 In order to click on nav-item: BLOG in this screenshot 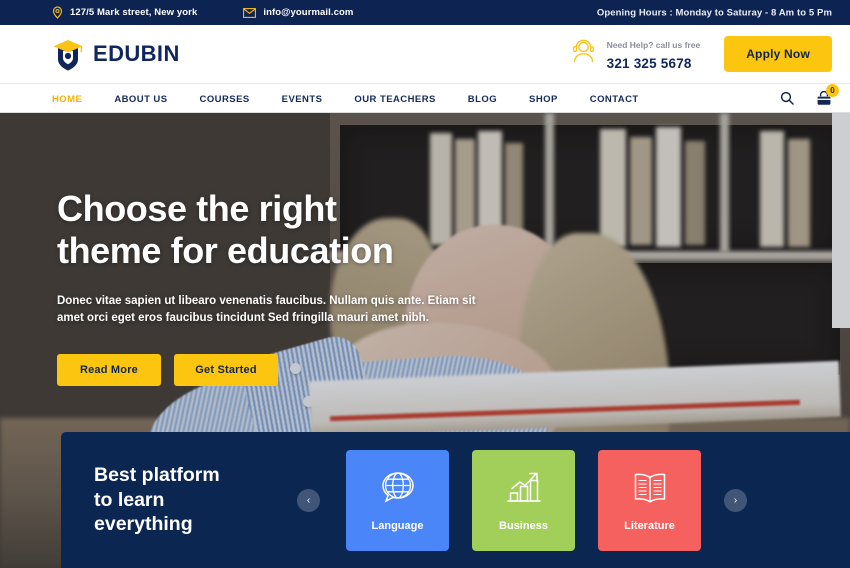, I will do `click(498, 98)`.